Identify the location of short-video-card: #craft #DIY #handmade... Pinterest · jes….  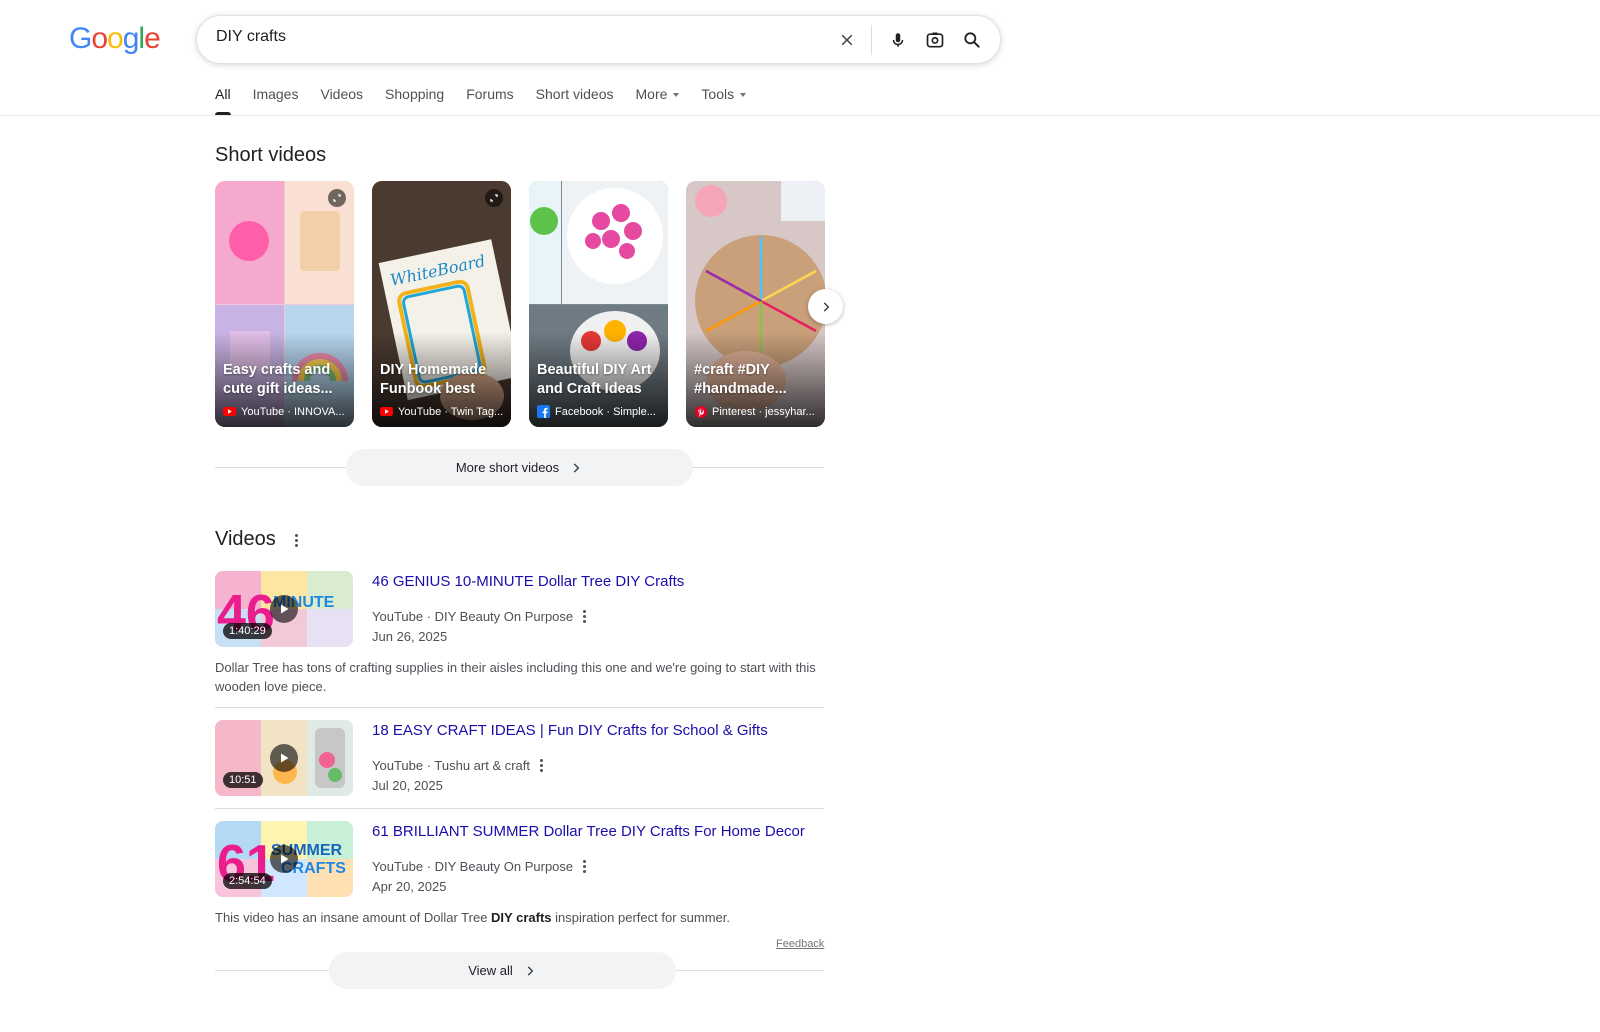
(755, 304).